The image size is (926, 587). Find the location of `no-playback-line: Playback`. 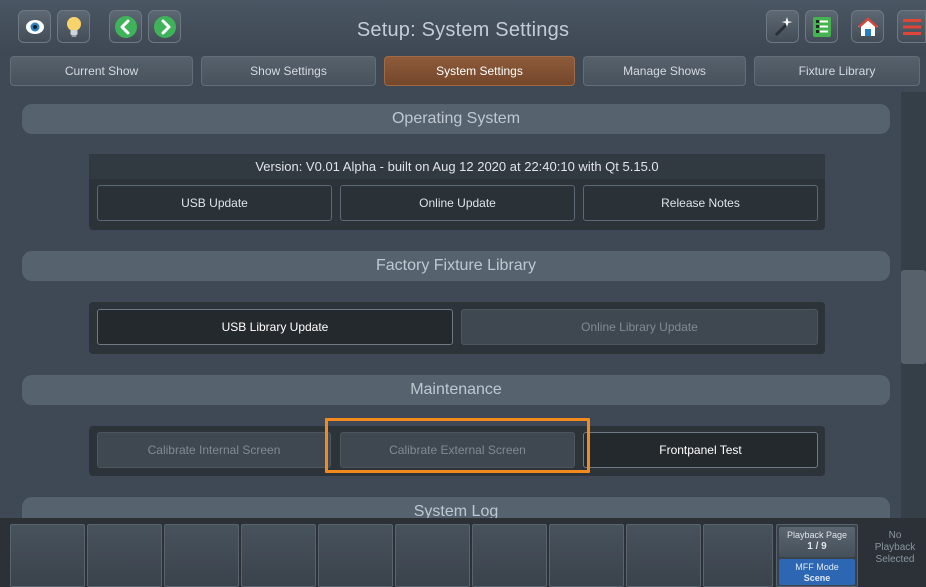

no-playback-line: Playback is located at coordinates (895, 547).